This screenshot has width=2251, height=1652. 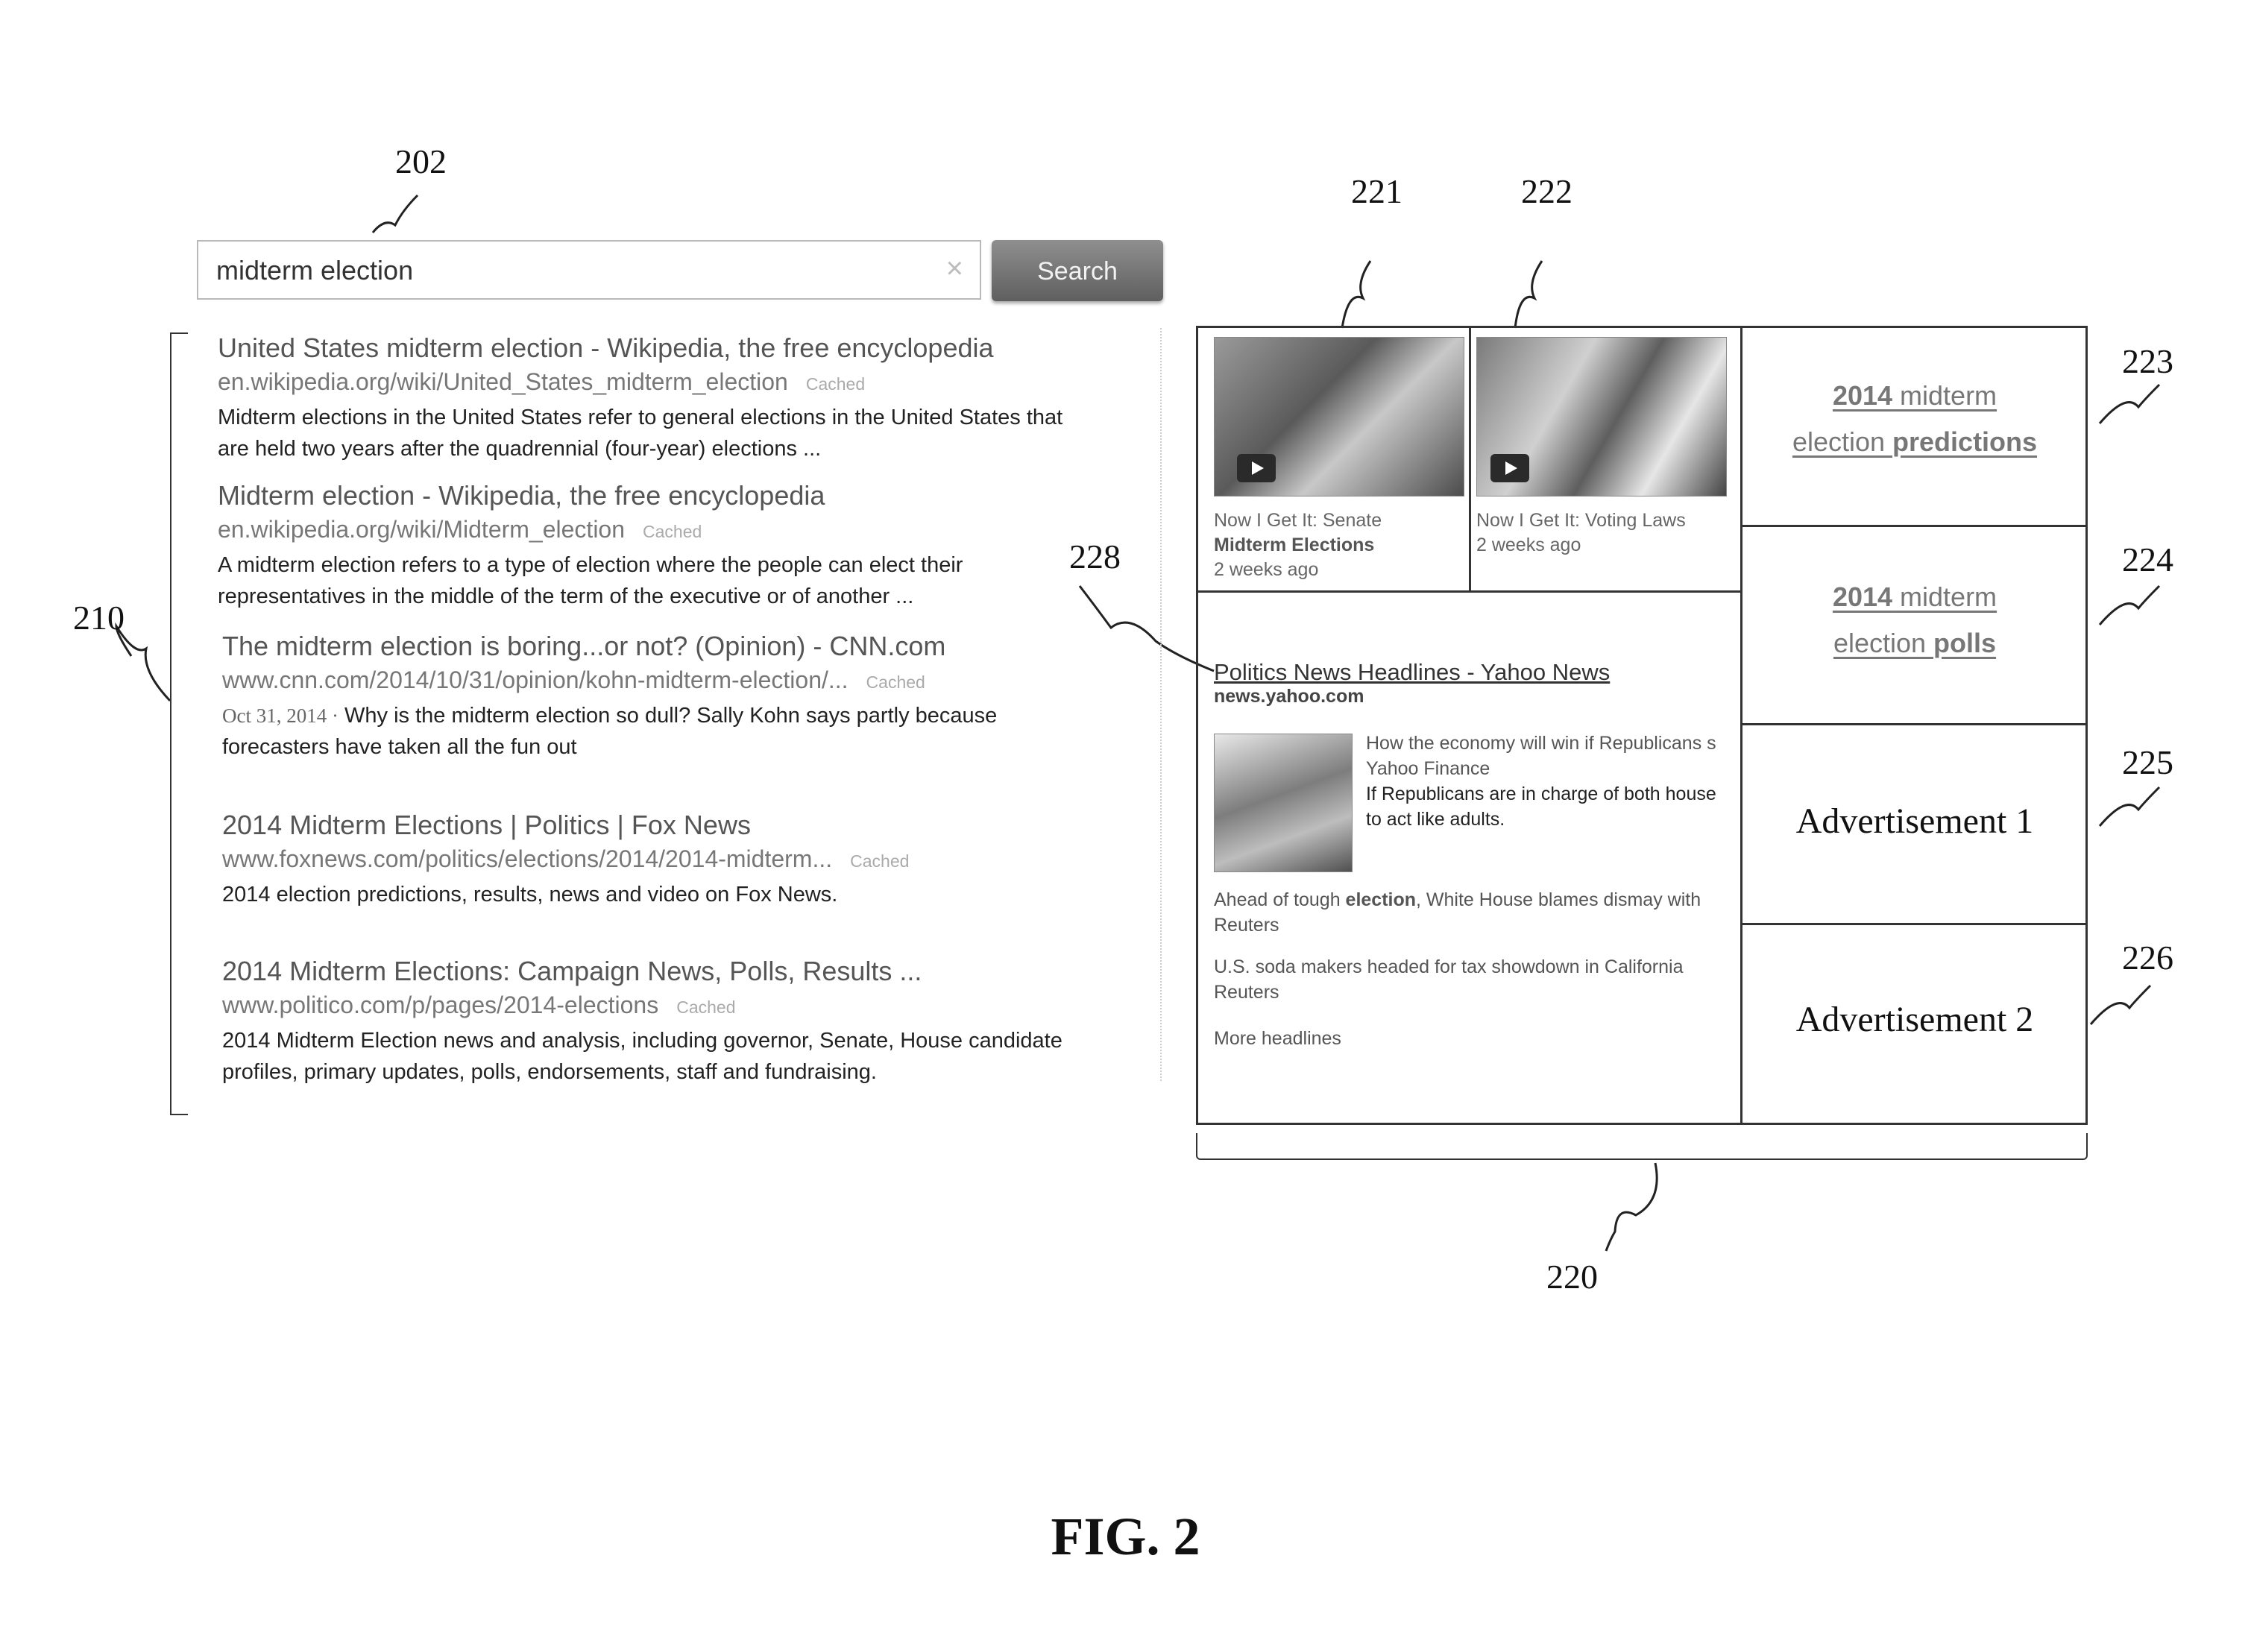 What do you see at coordinates (1125, 1537) in the screenshot?
I see `figure-caption: FIG. 2` at bounding box center [1125, 1537].